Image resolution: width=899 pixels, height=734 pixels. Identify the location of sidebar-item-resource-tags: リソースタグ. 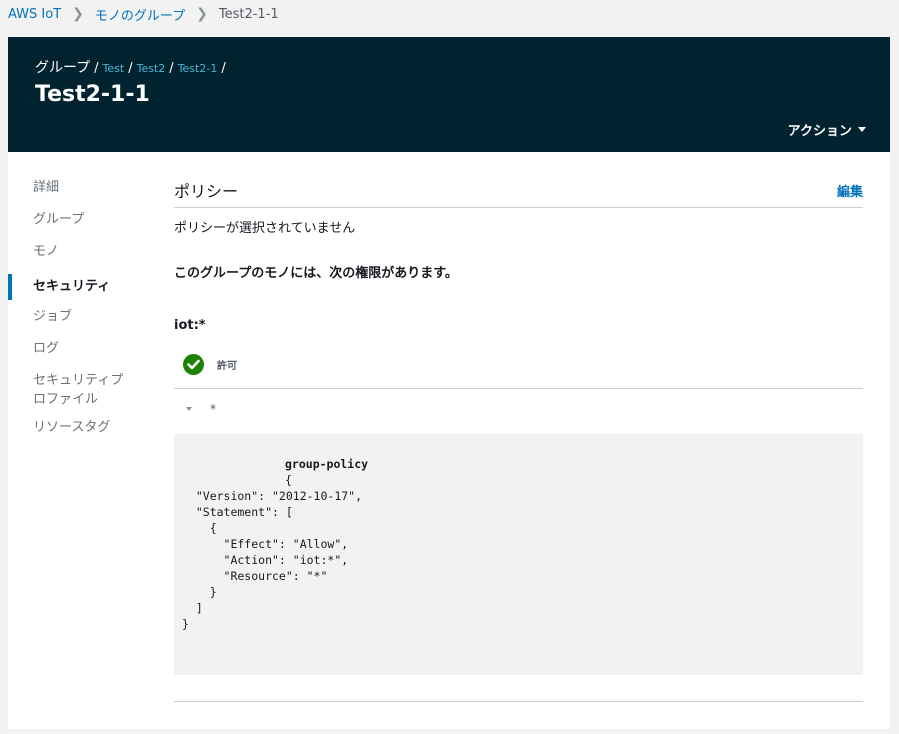
(78, 427).